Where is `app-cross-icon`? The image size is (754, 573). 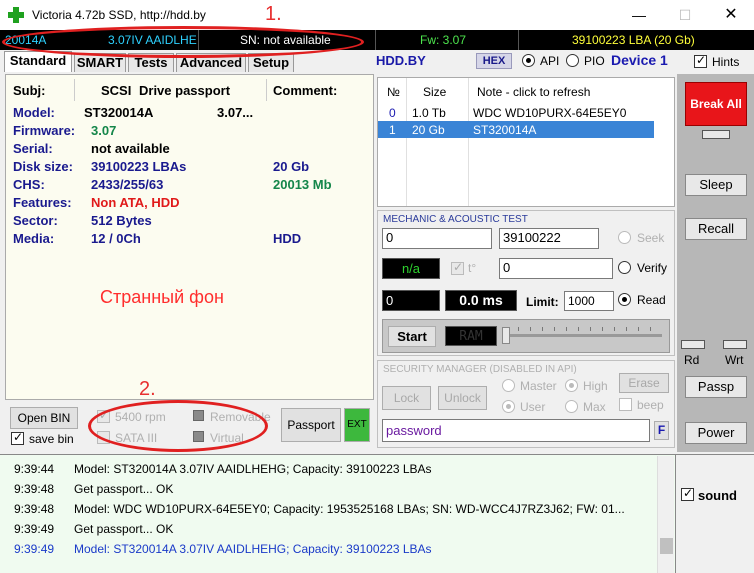
app-cross-icon is located at coordinates (16, 15).